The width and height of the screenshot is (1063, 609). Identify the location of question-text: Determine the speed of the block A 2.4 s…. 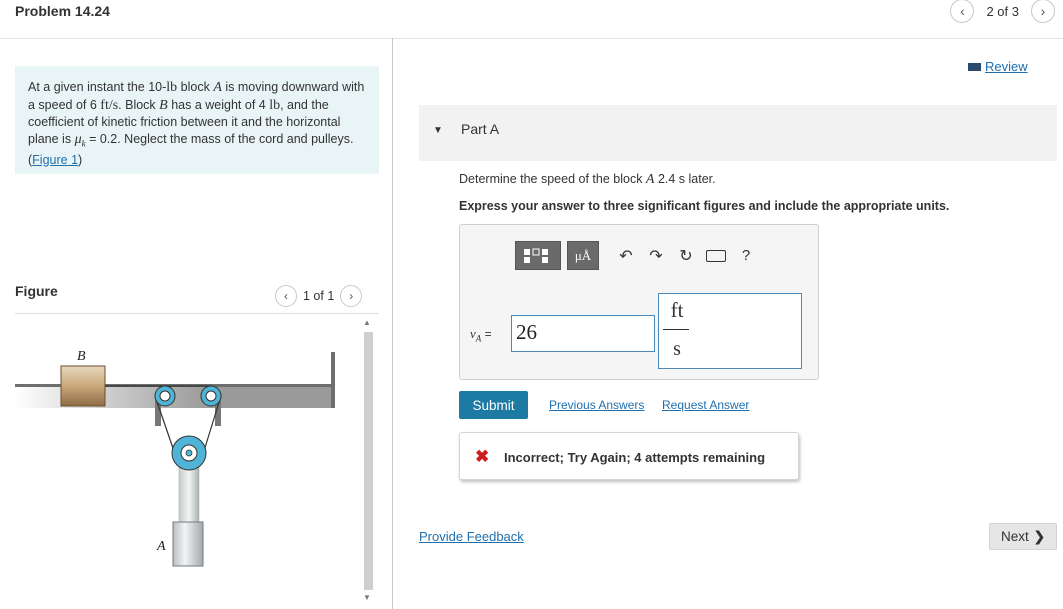
(587, 179).